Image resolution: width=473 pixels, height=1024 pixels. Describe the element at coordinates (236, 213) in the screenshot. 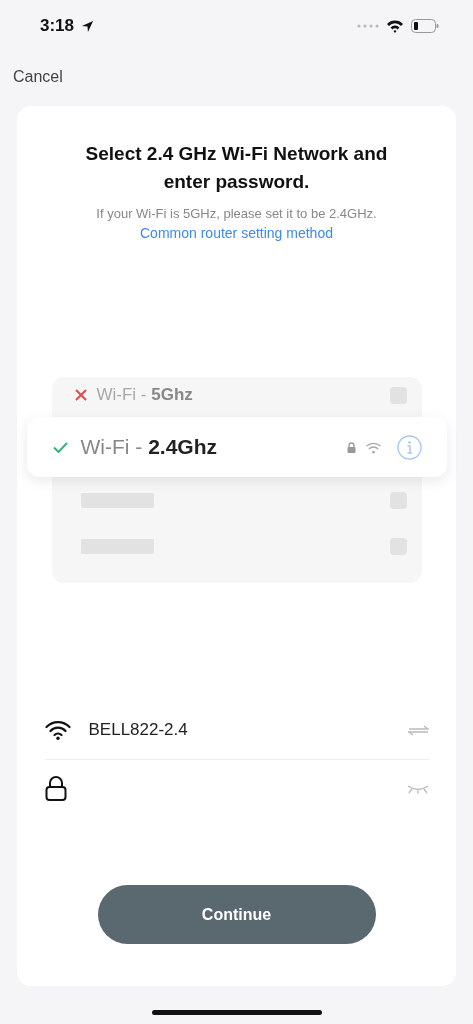

I see `hint-text: If your Wi-Fi is 5GHz, please set it to be 2.4GHz.` at that location.